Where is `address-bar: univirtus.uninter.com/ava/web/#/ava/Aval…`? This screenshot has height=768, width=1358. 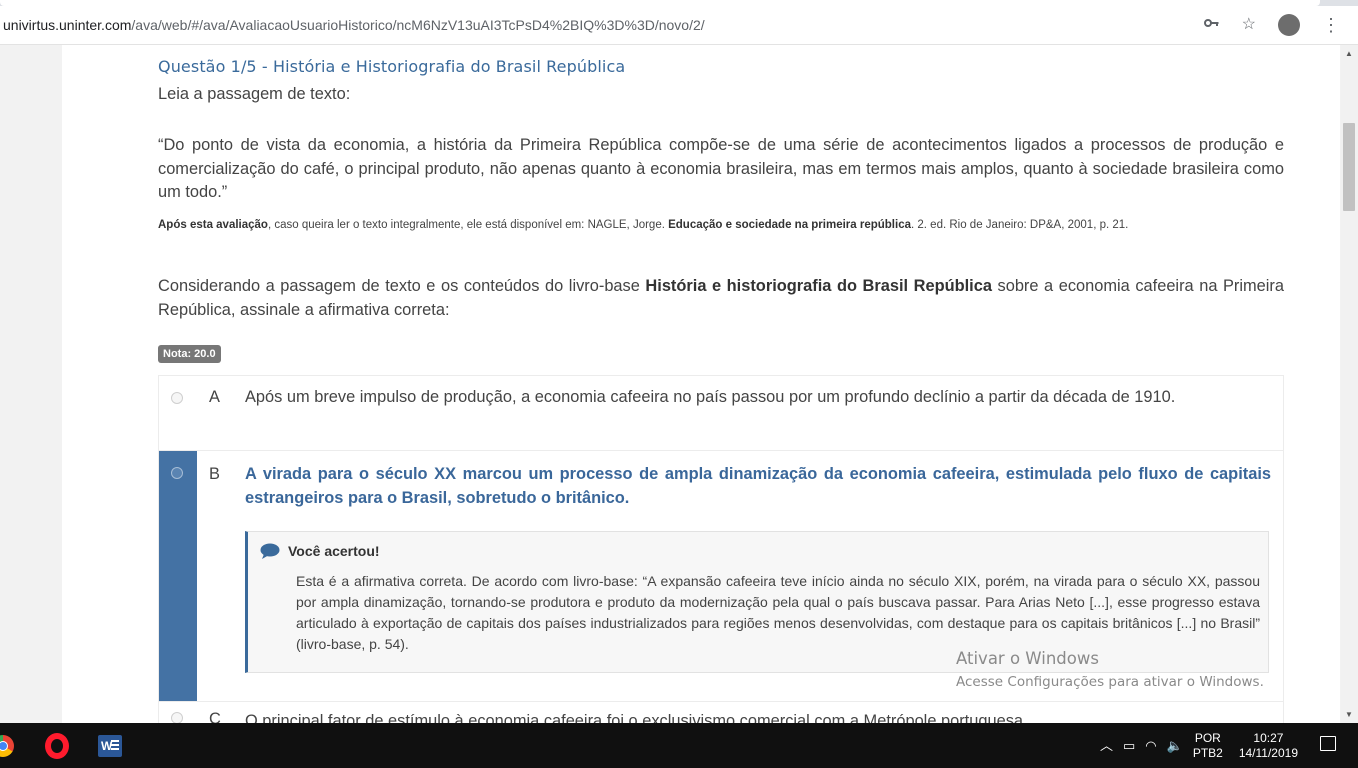 address-bar: univirtus.uninter.com/ava/web/#/ava/Aval… is located at coordinates (679, 25).